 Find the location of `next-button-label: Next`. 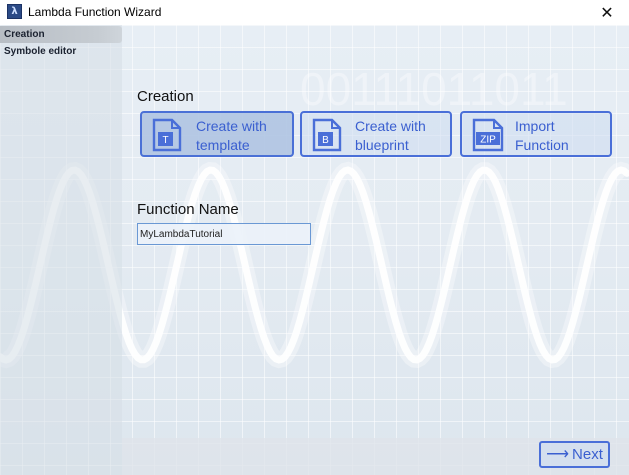

next-button-label: Next is located at coordinates (587, 454).